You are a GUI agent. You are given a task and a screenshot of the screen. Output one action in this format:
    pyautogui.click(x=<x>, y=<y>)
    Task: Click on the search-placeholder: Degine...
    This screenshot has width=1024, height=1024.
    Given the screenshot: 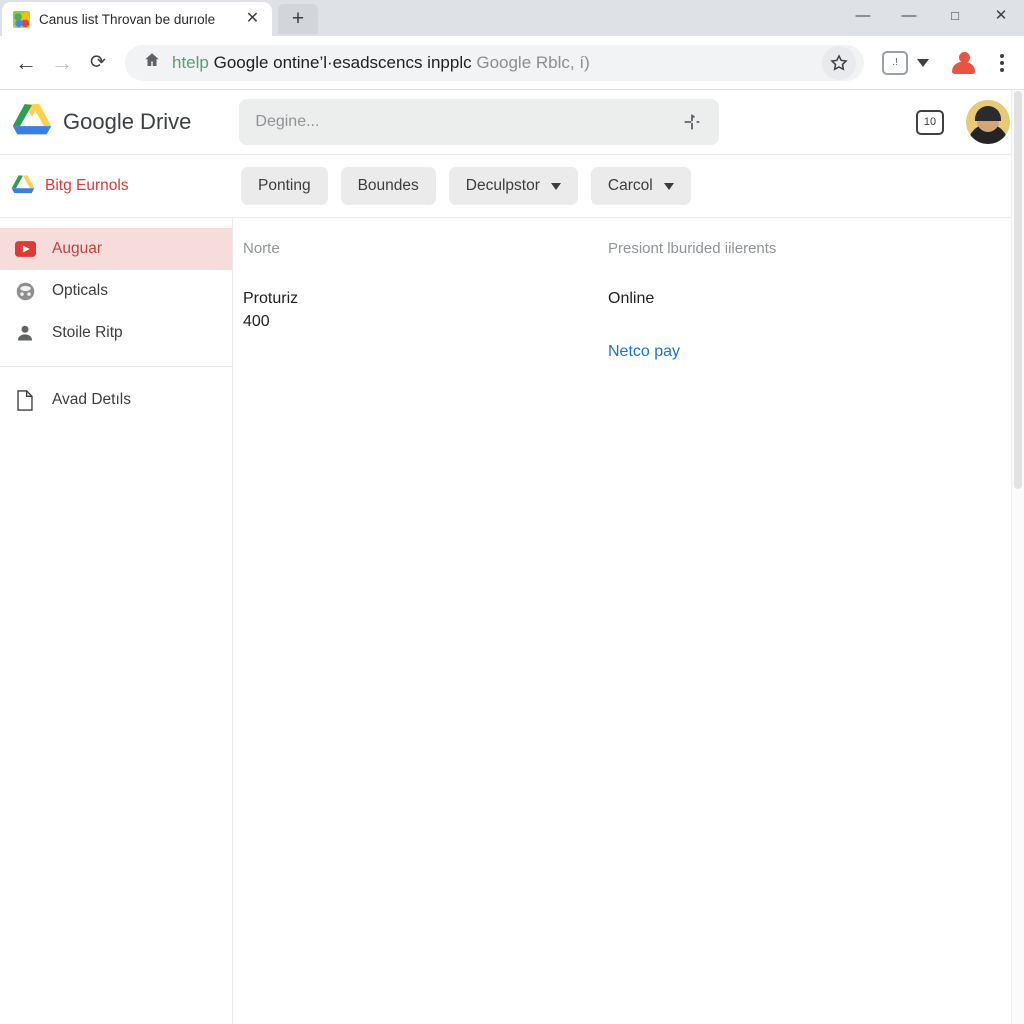 What is the action you would take?
    pyautogui.click(x=287, y=121)
    